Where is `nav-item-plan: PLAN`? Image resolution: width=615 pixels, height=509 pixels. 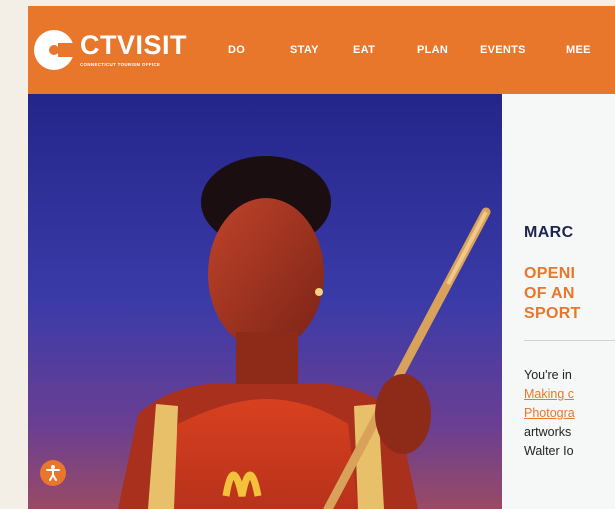 nav-item-plan: PLAN is located at coordinates (448, 50).